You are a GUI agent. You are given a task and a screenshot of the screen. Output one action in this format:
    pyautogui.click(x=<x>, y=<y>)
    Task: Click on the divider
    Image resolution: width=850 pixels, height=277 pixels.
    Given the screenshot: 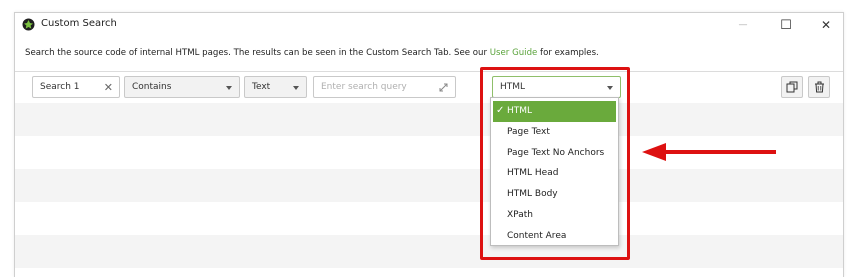 What is the action you would take?
    pyautogui.click(x=429, y=71)
    